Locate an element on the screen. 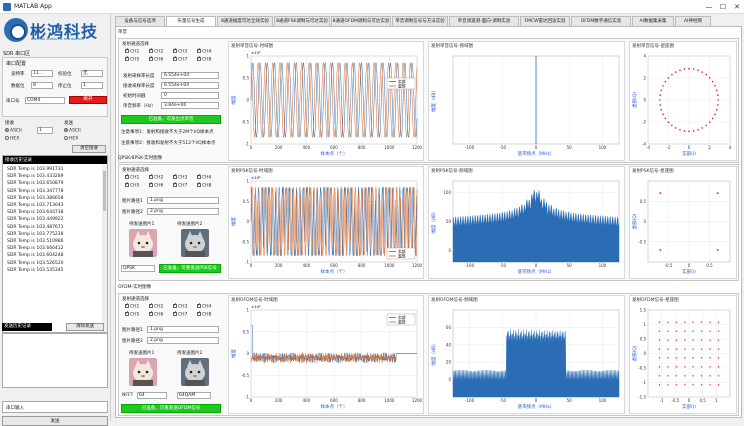  x-tick-label: 1200 is located at coordinates (417, 147).